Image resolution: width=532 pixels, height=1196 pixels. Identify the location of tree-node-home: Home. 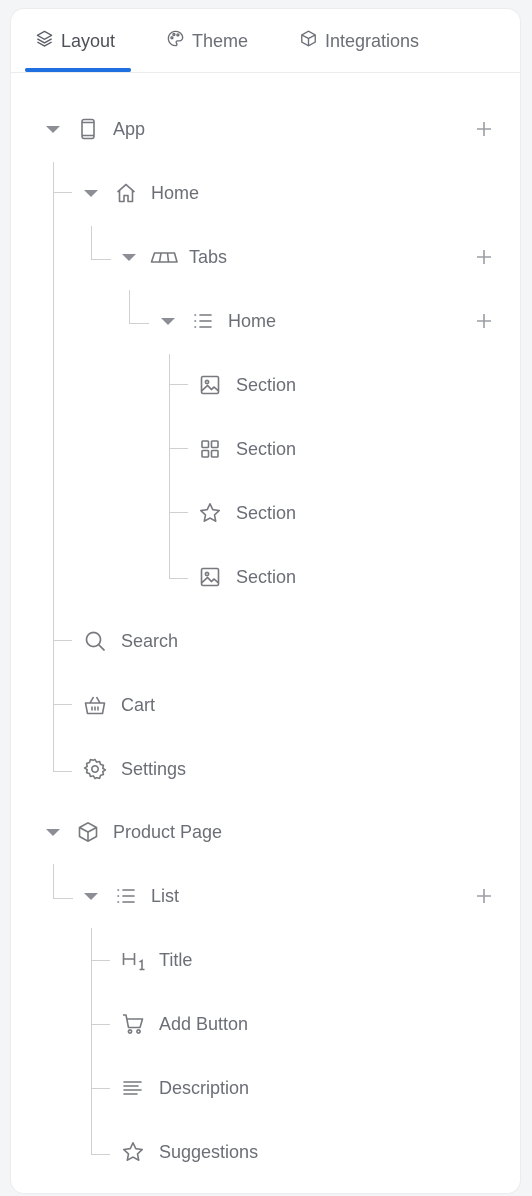
(274, 193).